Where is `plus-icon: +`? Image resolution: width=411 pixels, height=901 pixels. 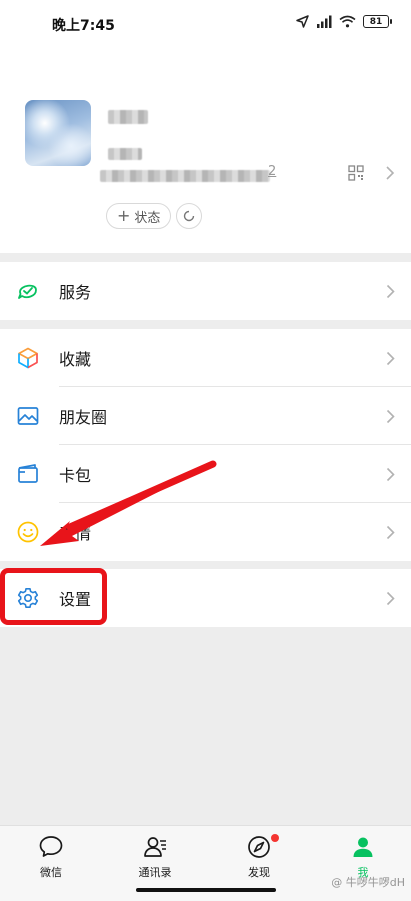 plus-icon: + is located at coordinates (124, 215).